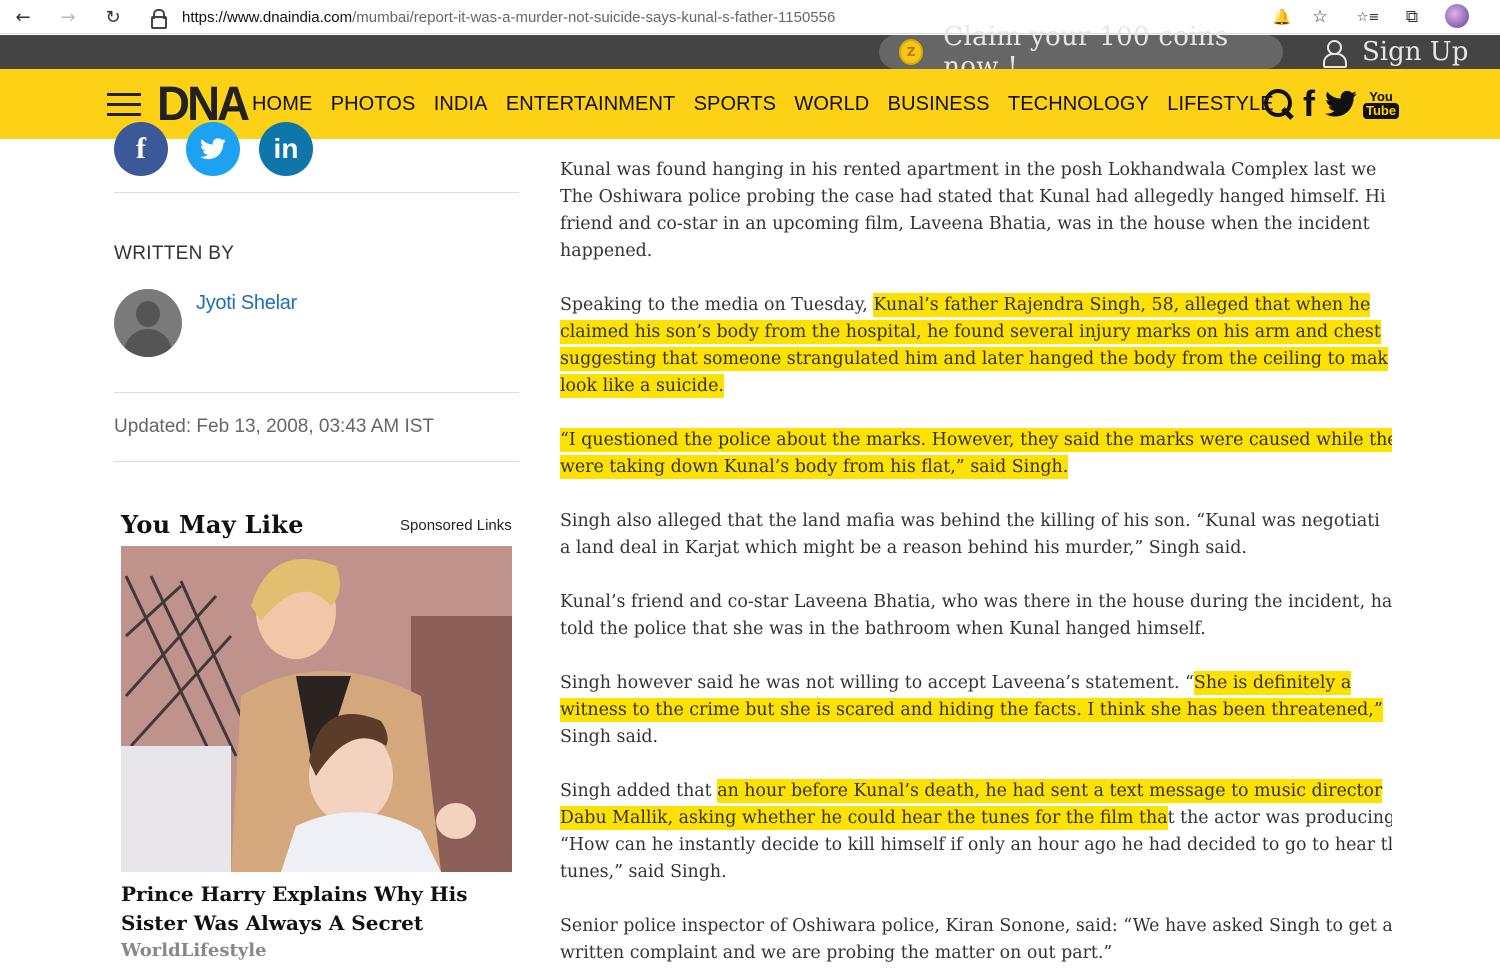 The width and height of the screenshot is (1500, 975). Describe the element at coordinates (1220, 104) in the screenshot. I see `nav-item-lifestyle: LIFESTYLE` at that location.